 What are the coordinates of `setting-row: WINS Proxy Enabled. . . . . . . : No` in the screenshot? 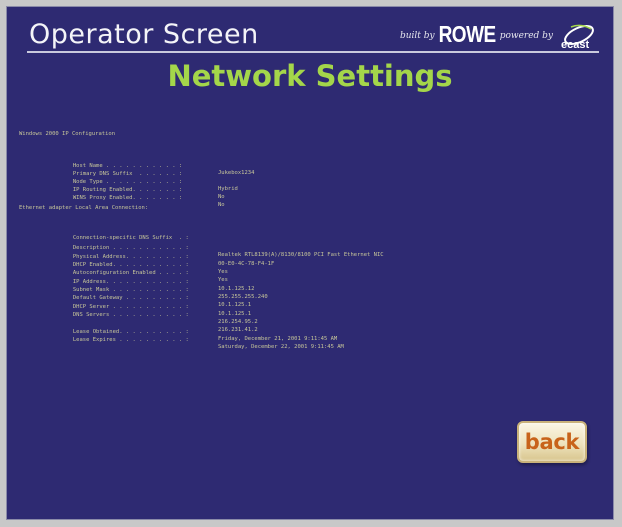 It's located at (139, 202).